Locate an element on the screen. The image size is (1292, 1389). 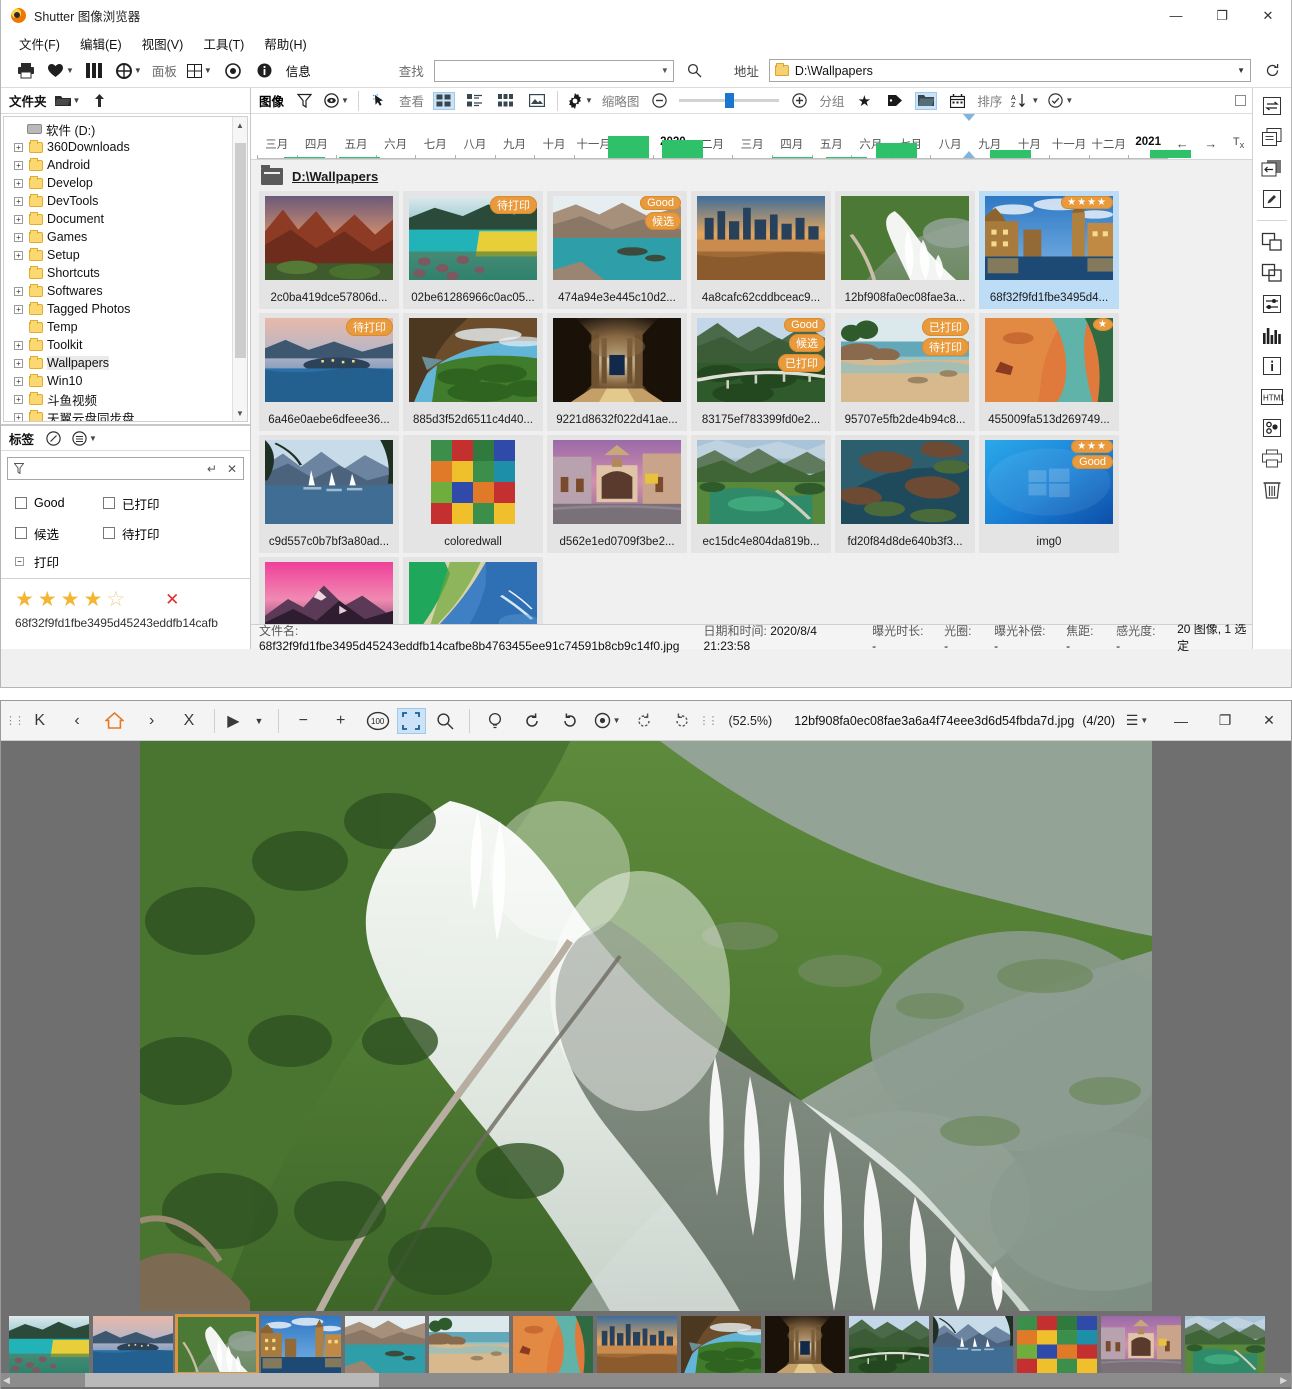
thumbnail-cell: mountain is located at coordinates (329, 590).